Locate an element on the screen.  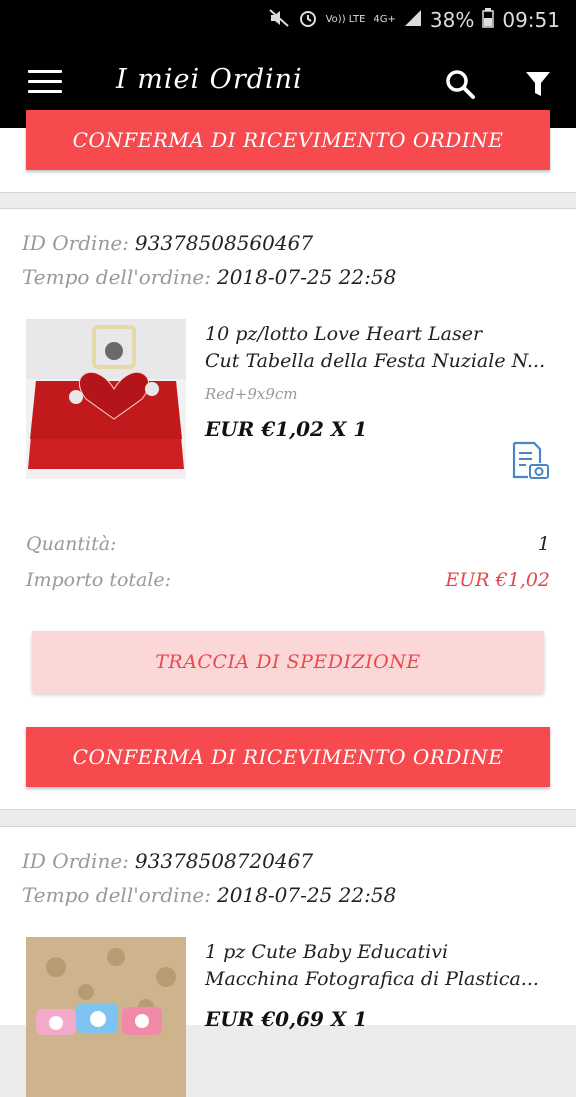
order-id-value: 93378508560467 is located at coordinates (224, 243).